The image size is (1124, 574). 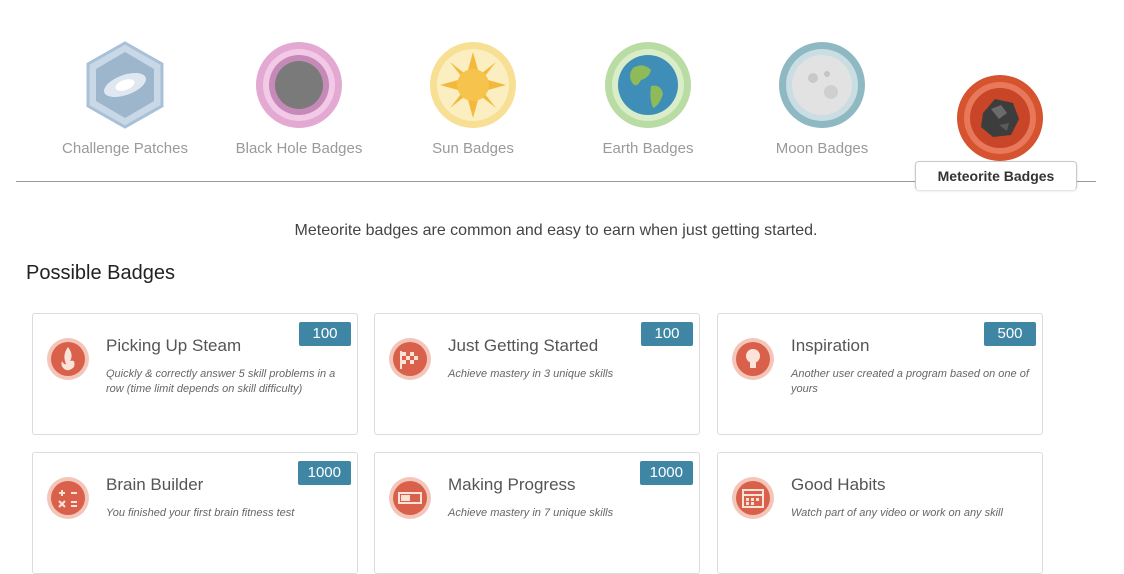 I want to click on badge-title: Inspiration, so click(x=830, y=345).